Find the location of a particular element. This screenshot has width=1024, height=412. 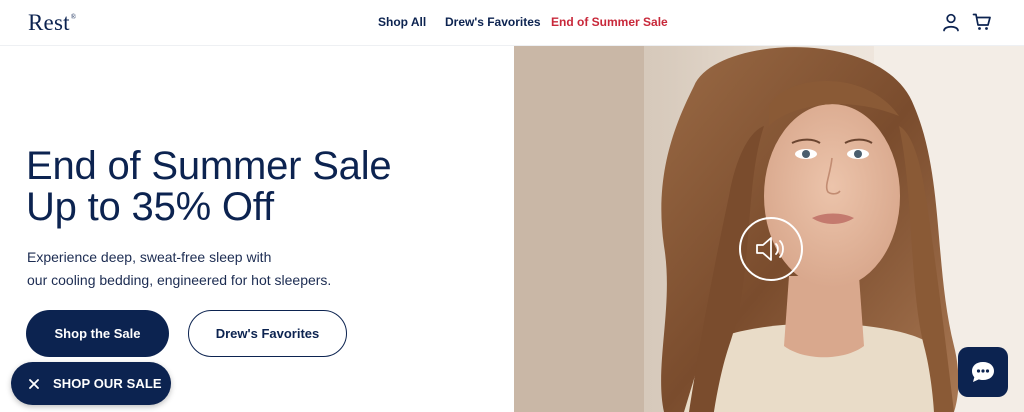

close-icon is located at coordinates (34, 384).